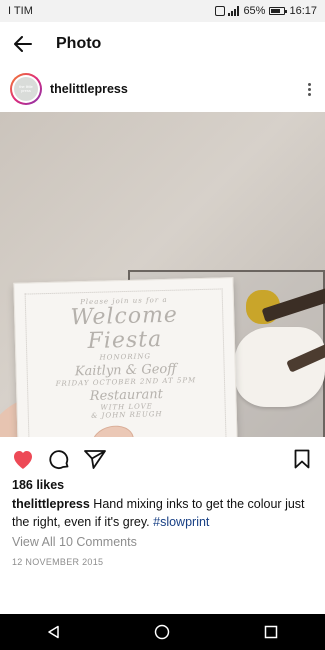  I want to click on battery-icon, so click(278, 11).